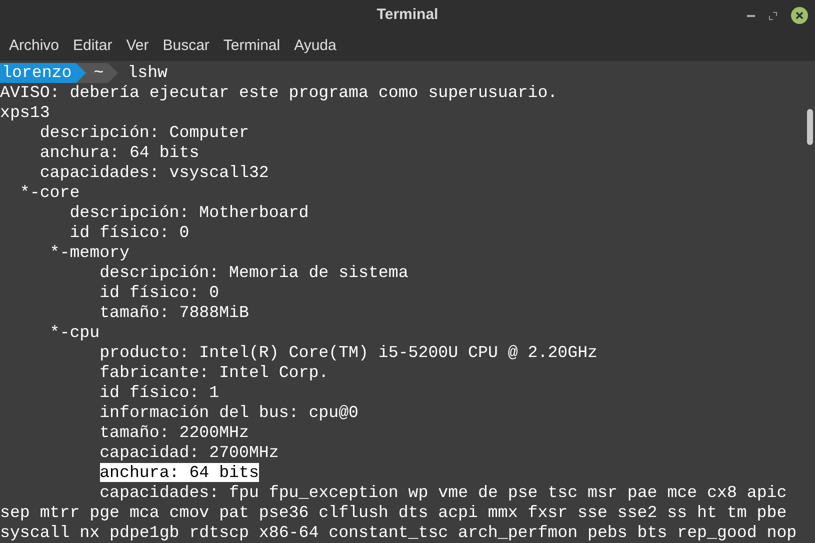 The image size is (815, 543). Describe the element at coordinates (174, 312) in the screenshot. I see `output-line: tamaño: 7888MiB` at that location.